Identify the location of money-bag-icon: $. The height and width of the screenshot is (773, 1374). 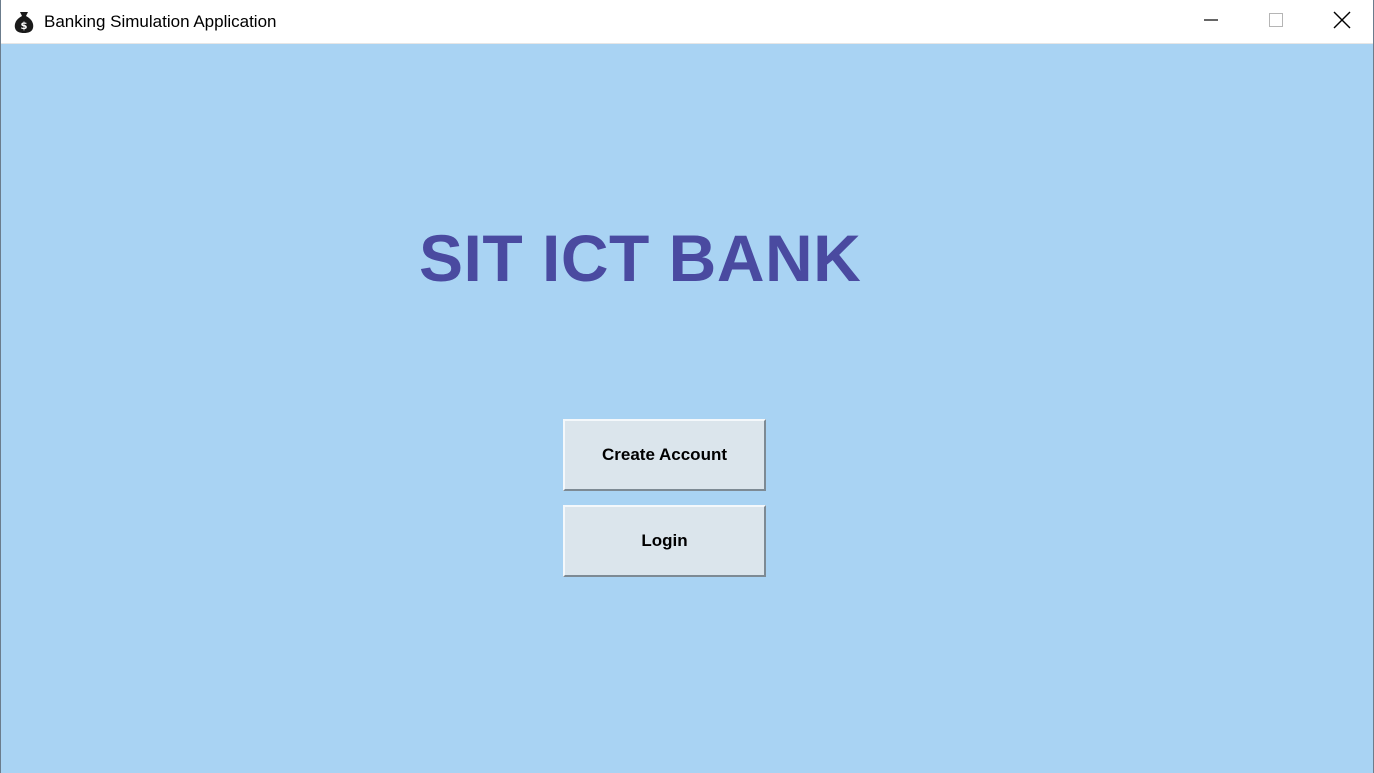
(24, 22).